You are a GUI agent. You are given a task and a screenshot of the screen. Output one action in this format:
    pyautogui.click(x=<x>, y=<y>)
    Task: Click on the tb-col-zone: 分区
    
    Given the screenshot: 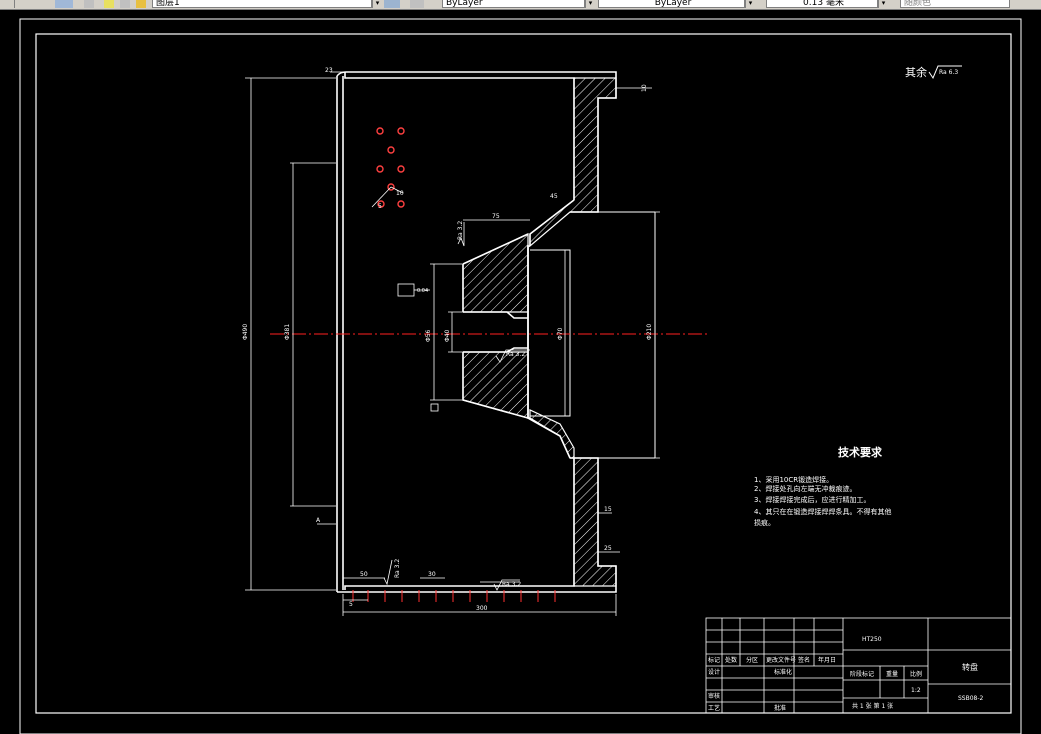 What is the action you would take?
    pyautogui.click(x=752, y=660)
    